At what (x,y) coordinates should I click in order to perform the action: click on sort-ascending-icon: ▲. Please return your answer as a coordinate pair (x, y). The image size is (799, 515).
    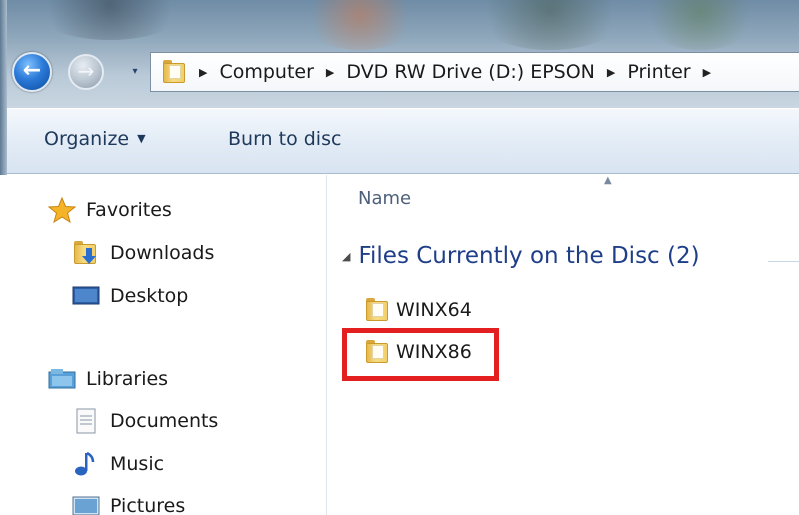
    Looking at the image, I should click on (608, 180).